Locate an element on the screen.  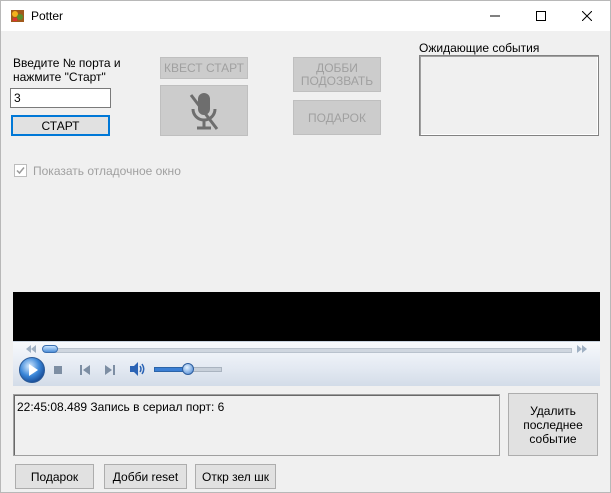
potter-app-icon is located at coordinates (17, 16).